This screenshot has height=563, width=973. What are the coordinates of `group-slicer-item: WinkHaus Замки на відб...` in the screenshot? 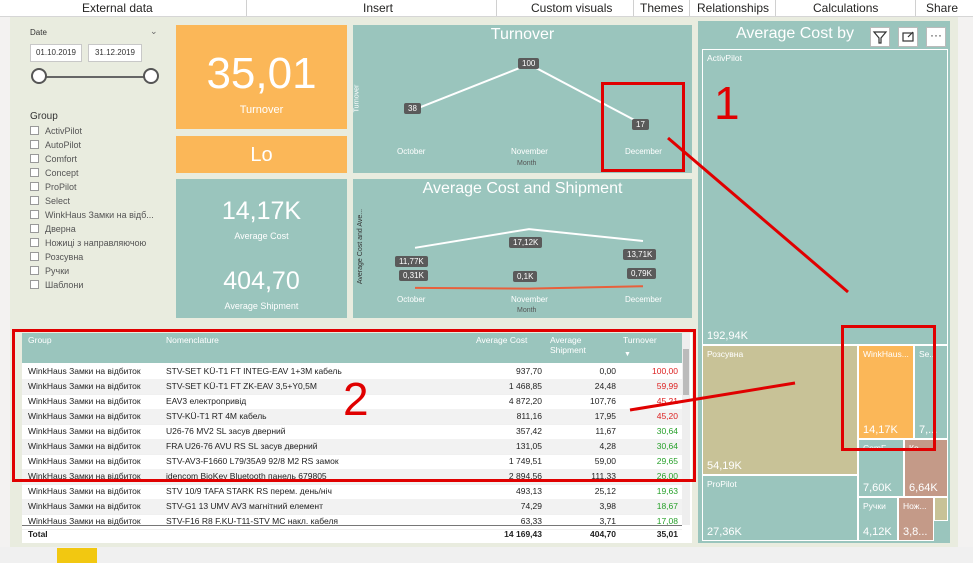 It's located at (100, 215).